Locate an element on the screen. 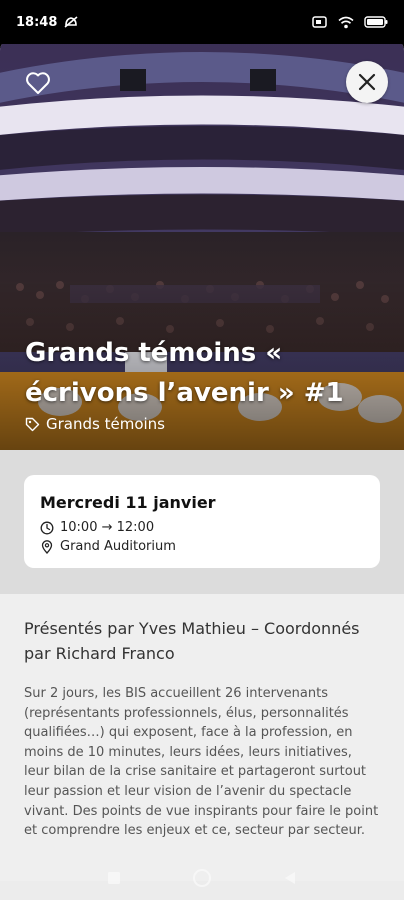 Image resolution: width=404 pixels, height=900 pixels. recent-apps-button is located at coordinates (114, 878).